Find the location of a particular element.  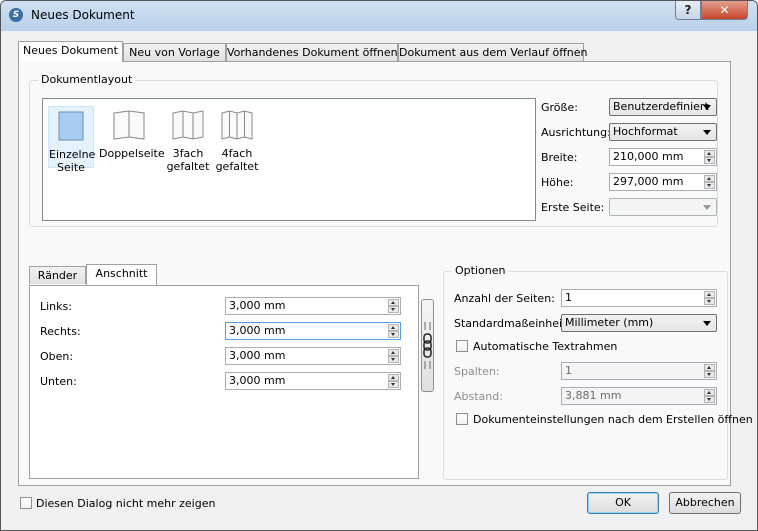

4fold-icon is located at coordinates (237, 125).